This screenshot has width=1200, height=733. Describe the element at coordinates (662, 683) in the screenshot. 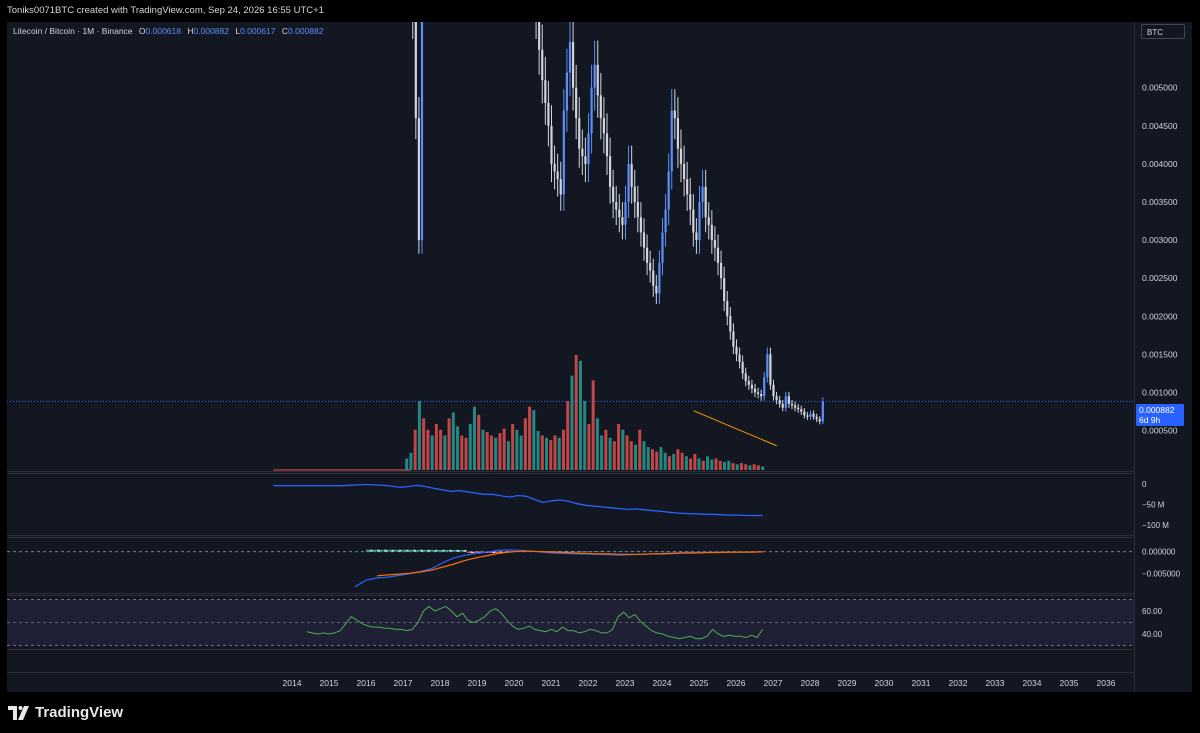

I see `time-axis-label: 2024` at that location.